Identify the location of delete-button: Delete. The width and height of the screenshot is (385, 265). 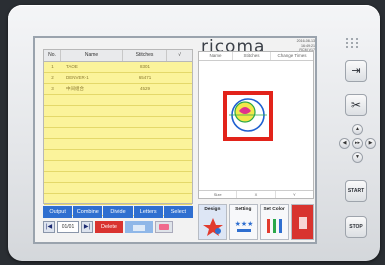
(109, 226).